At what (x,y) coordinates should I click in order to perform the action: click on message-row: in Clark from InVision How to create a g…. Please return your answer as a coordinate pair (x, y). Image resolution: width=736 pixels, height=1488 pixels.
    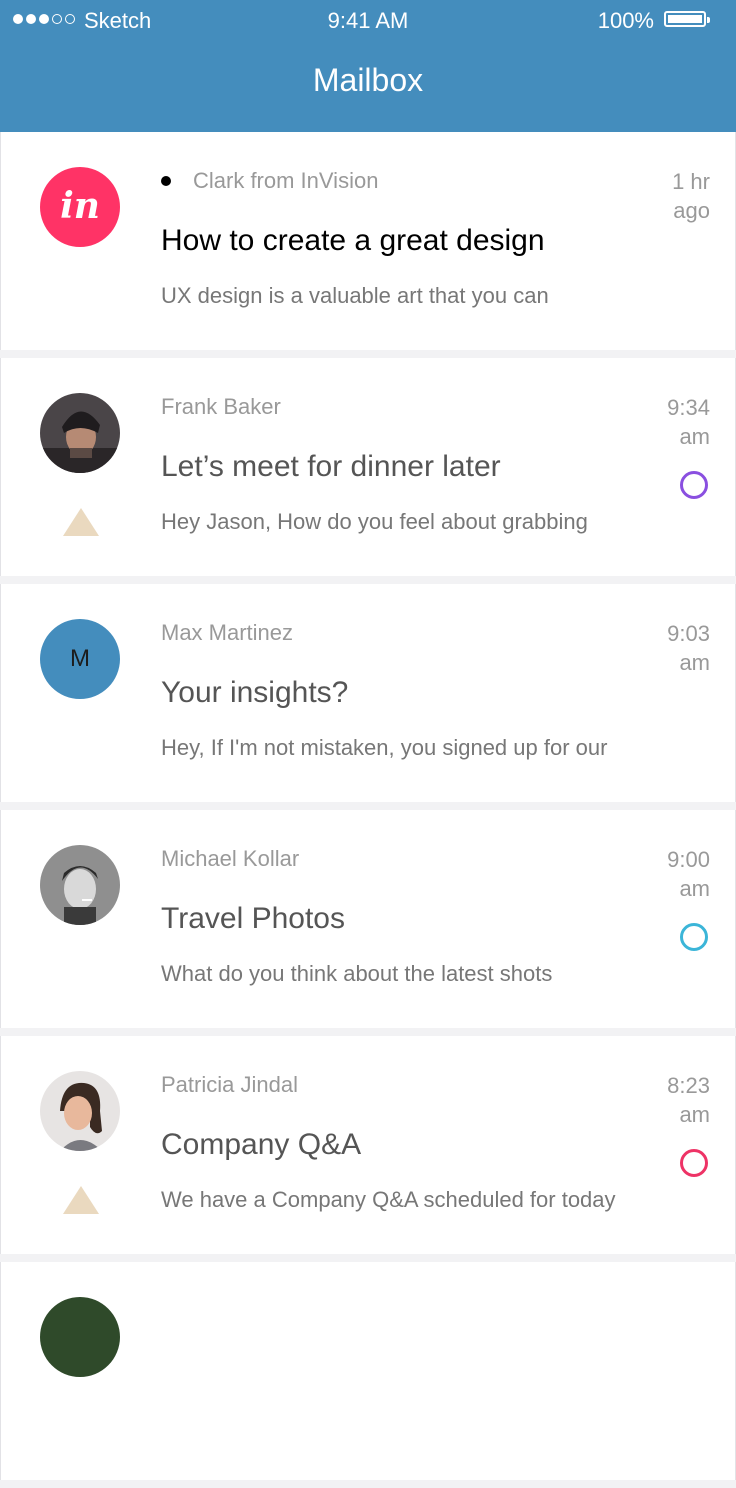
    Looking at the image, I should click on (368, 241).